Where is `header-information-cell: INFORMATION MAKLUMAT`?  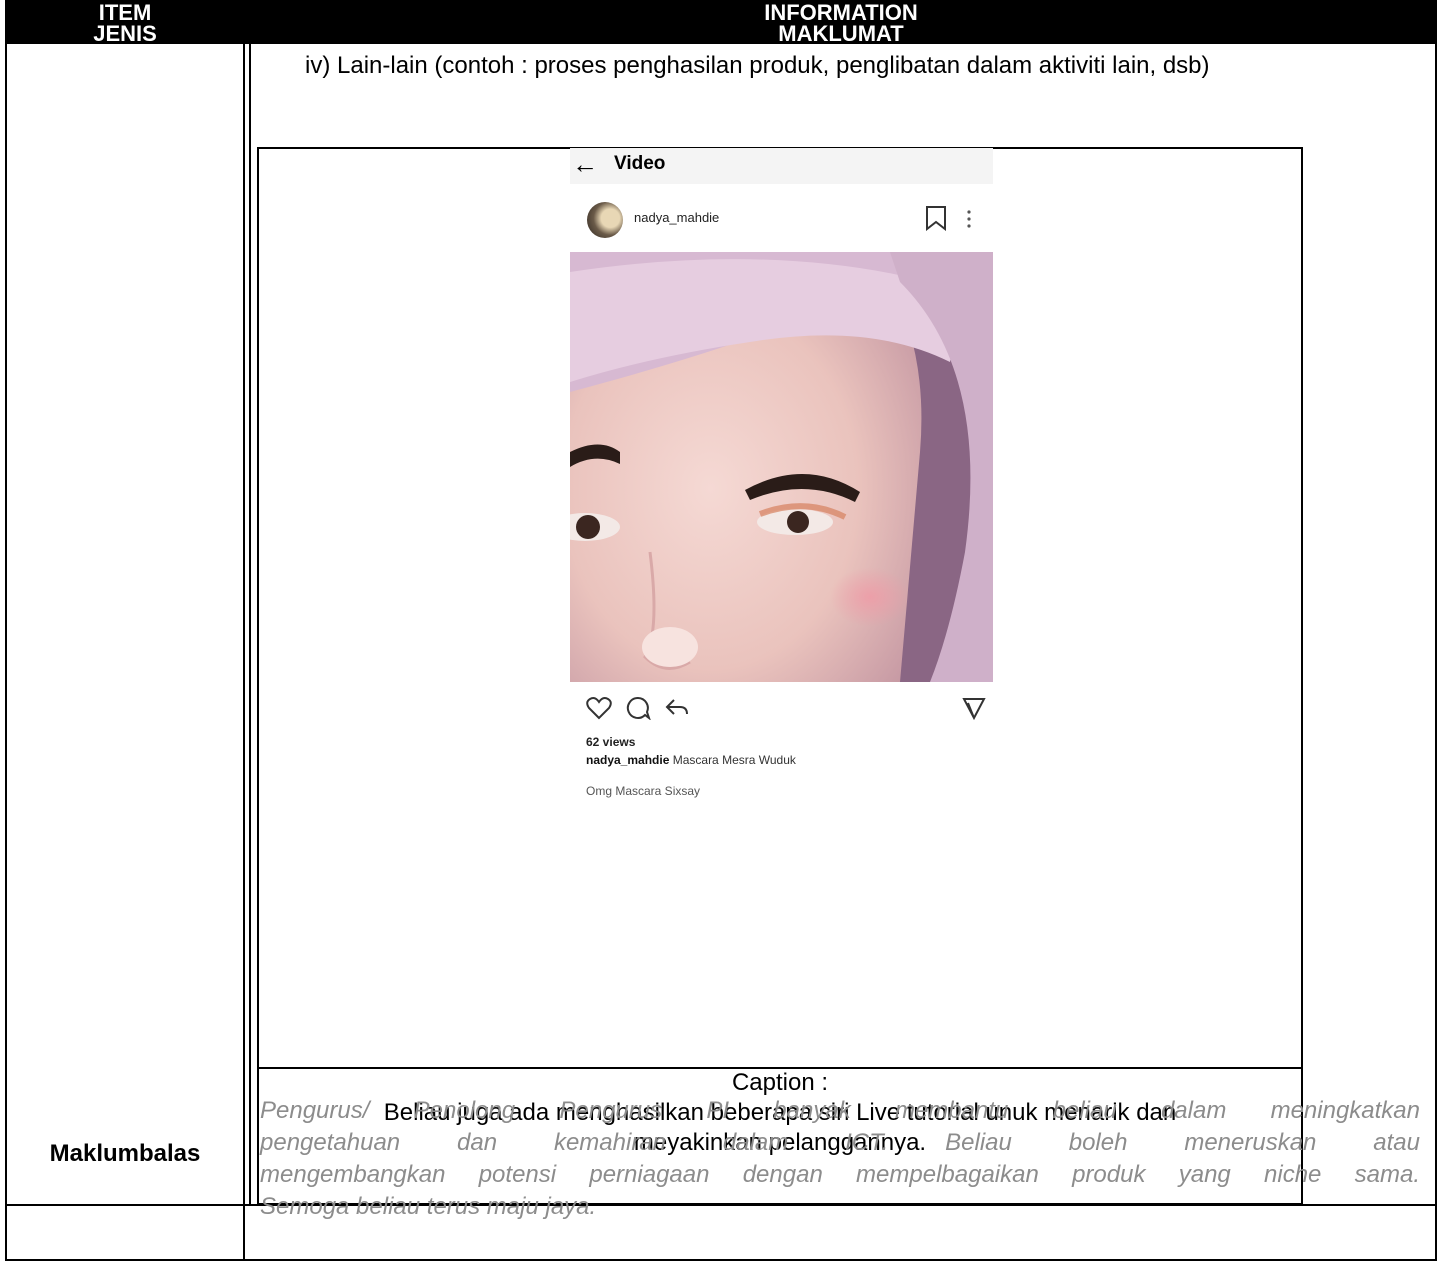
header-information-cell: INFORMATION MAKLUMAT is located at coordinates (841, 23).